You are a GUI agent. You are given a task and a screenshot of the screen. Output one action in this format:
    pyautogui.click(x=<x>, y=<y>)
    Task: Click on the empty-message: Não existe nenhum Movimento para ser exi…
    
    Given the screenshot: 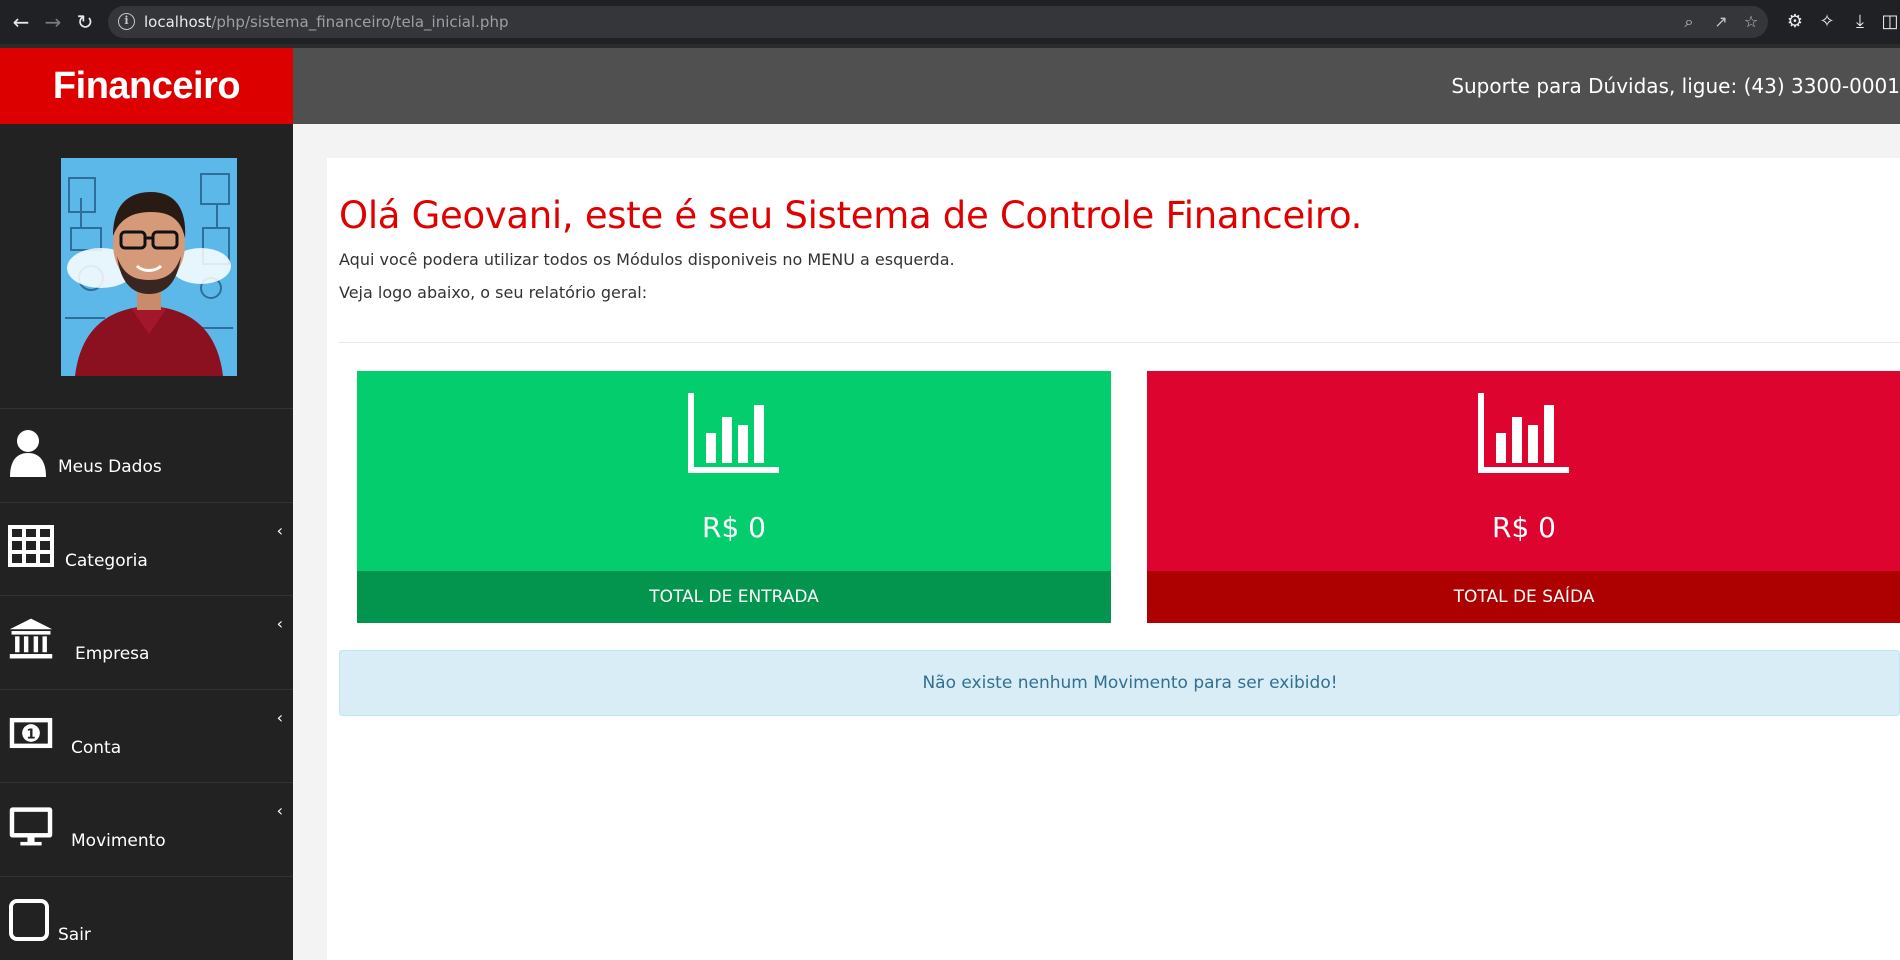 What is the action you would take?
    pyautogui.click(x=1130, y=683)
    